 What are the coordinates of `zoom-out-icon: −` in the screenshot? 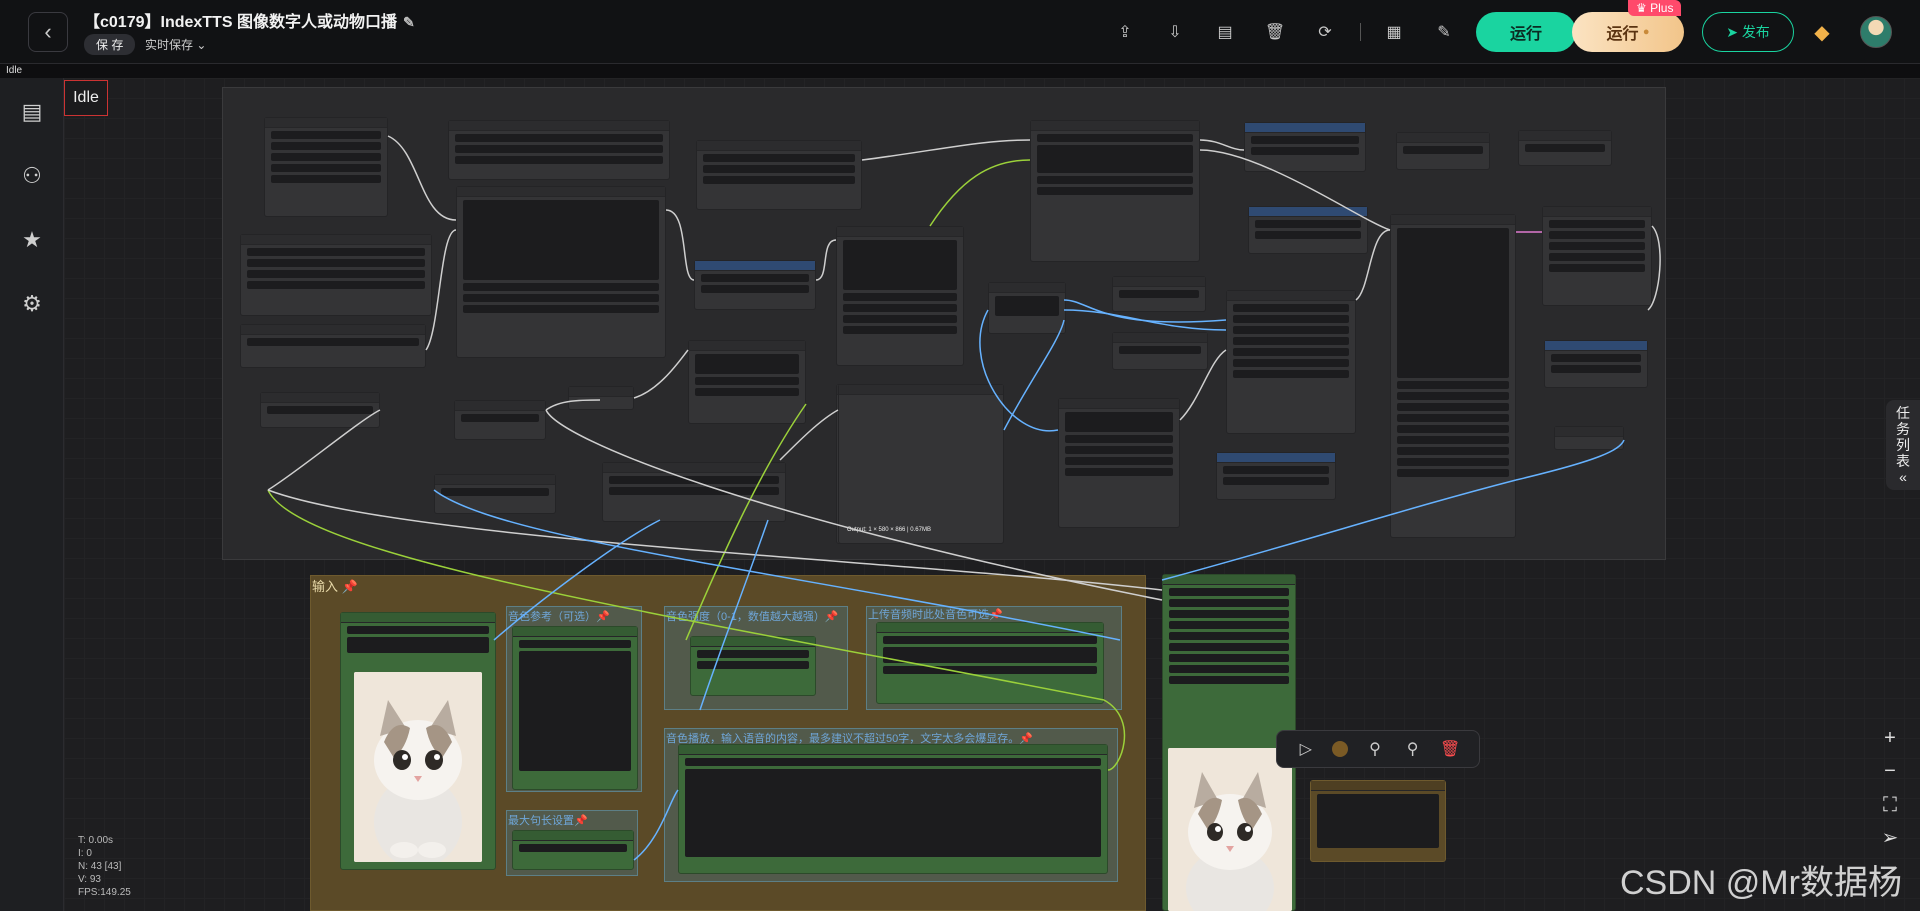 It's located at (1890, 771).